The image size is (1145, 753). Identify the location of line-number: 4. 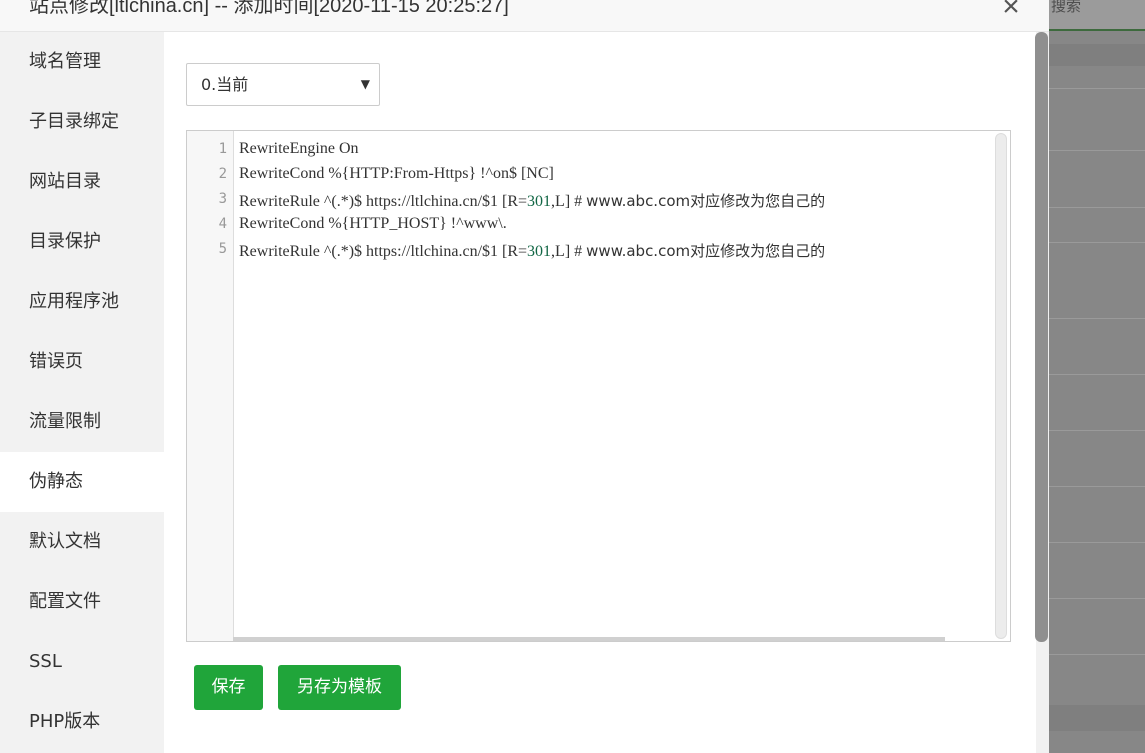
(222, 224).